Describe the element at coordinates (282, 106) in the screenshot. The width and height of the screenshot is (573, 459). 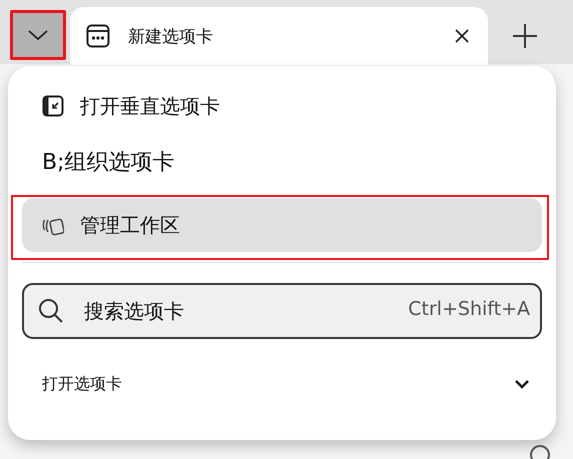
I see `menu-item: 打开垂直选项卡` at that location.